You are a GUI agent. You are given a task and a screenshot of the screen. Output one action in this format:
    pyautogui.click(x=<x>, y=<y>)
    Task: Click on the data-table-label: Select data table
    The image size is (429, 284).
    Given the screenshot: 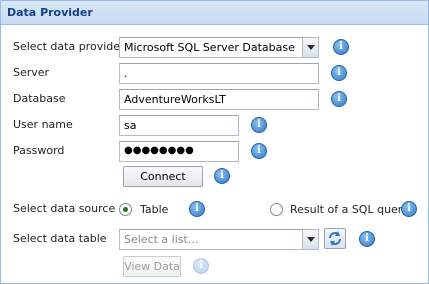 What is the action you would take?
    pyautogui.click(x=60, y=238)
    